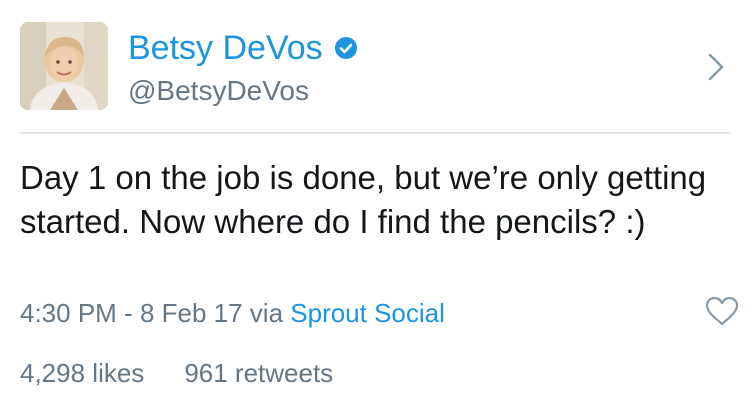 The image size is (750, 402). I want to click on user-handle: @BetsyDeVos, so click(218, 91).